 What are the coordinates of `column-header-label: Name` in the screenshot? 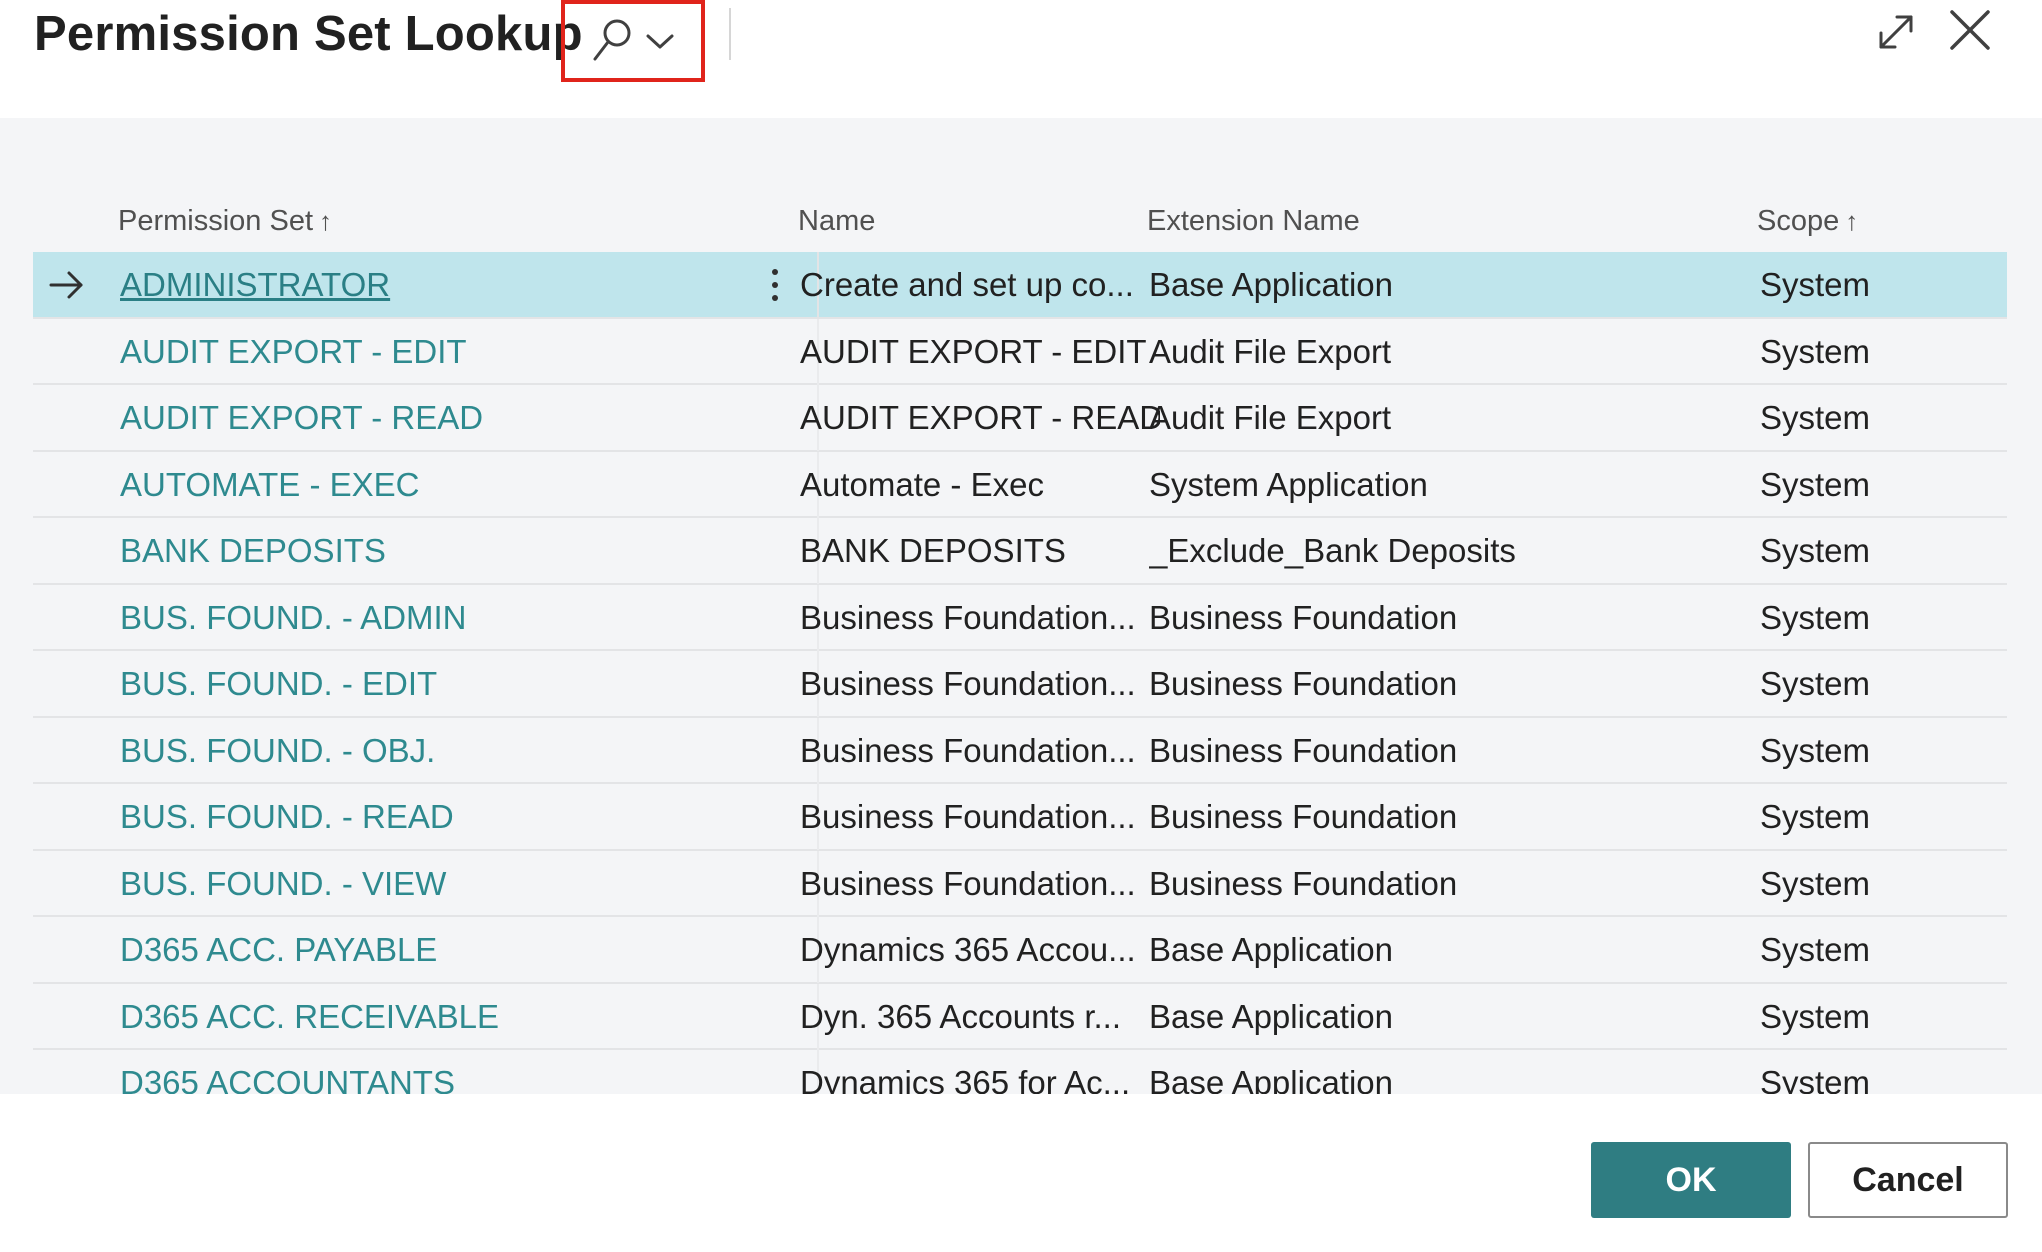 It's located at (837, 221).